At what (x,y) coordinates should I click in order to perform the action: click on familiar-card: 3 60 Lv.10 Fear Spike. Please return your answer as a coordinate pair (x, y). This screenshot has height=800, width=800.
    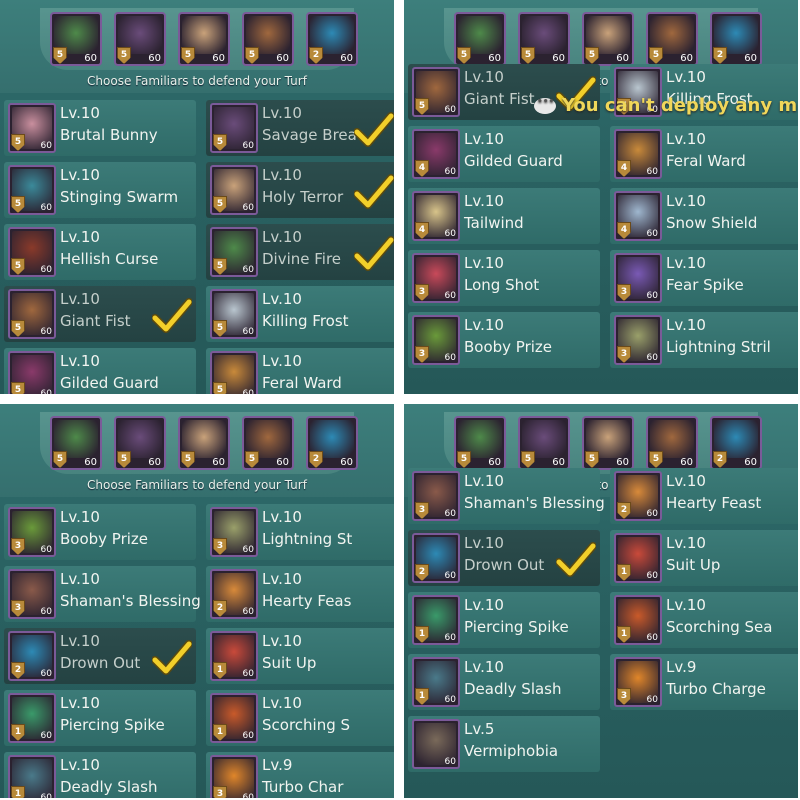
    Looking at the image, I should click on (704, 278).